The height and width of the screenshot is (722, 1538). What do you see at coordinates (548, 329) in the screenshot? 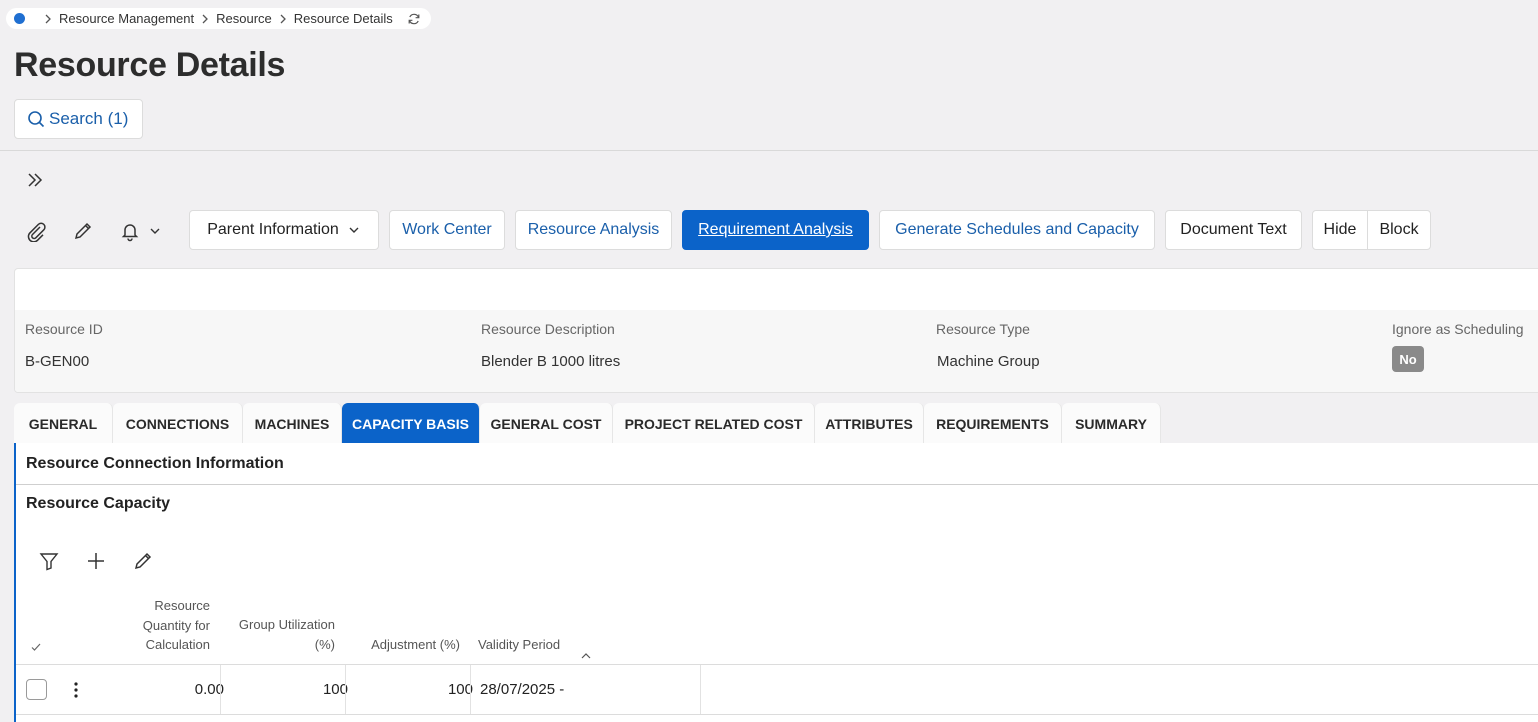
I see `resource-description-label: Resource Description` at bounding box center [548, 329].